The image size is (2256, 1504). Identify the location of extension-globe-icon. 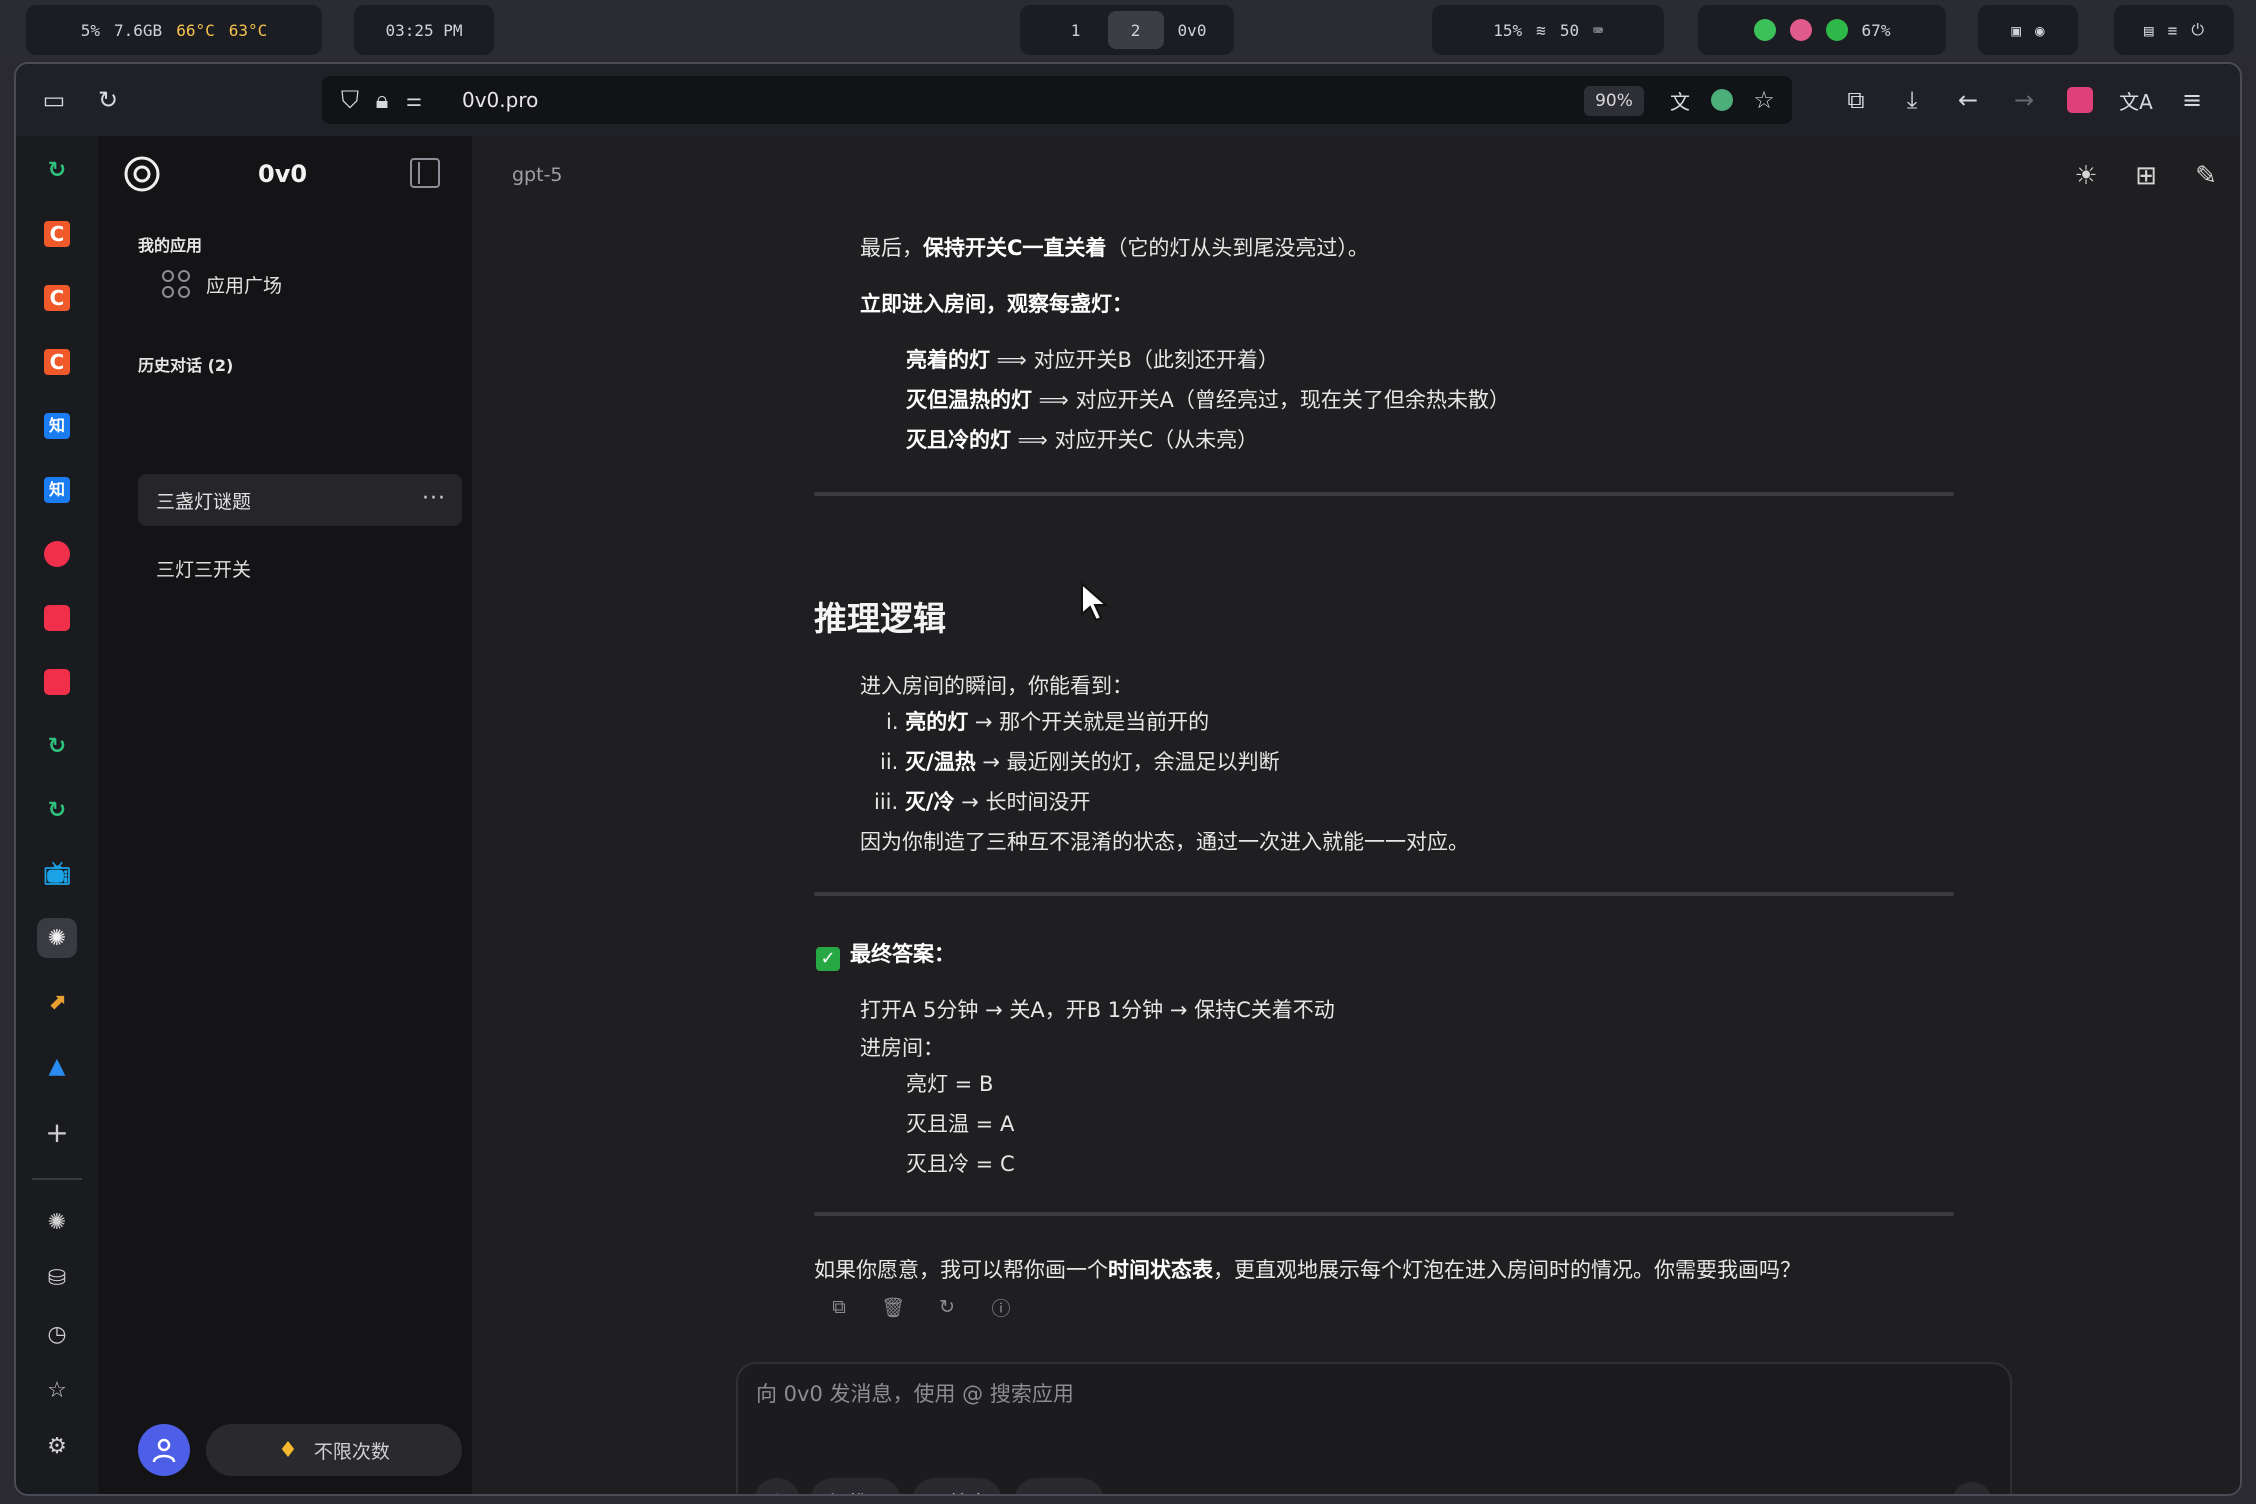
(1722, 100).